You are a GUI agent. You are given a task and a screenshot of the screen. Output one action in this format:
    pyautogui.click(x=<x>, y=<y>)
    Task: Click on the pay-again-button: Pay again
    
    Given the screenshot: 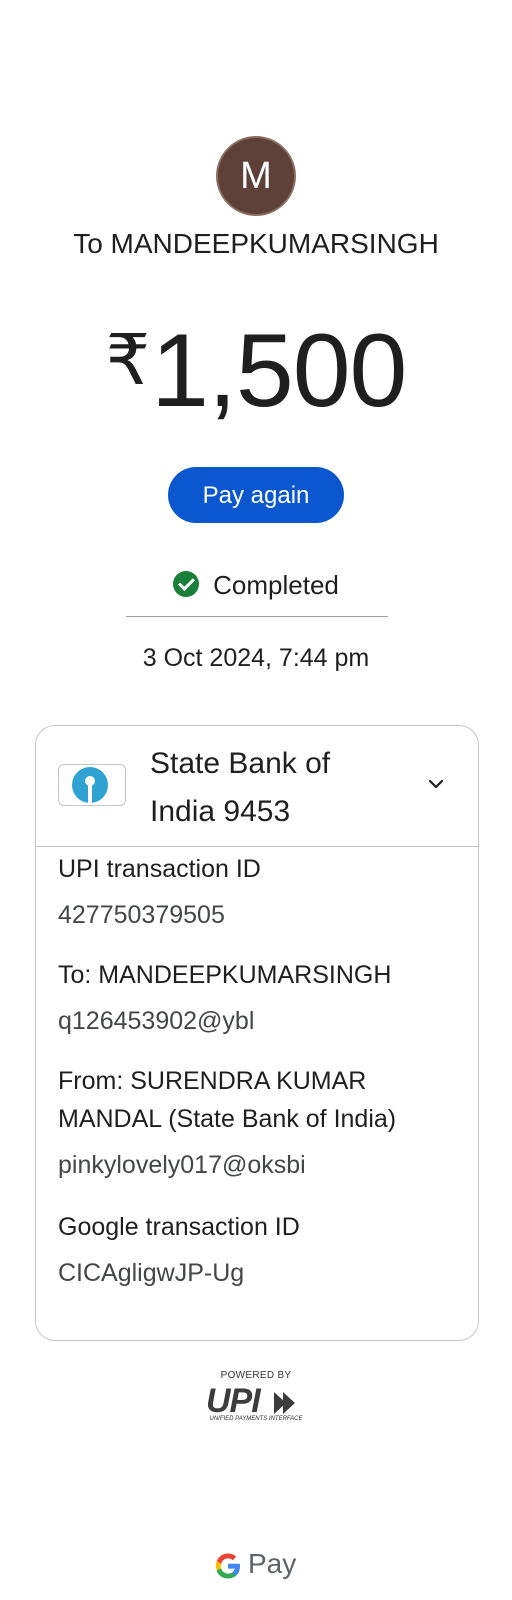 What is the action you would take?
    pyautogui.click(x=256, y=495)
    